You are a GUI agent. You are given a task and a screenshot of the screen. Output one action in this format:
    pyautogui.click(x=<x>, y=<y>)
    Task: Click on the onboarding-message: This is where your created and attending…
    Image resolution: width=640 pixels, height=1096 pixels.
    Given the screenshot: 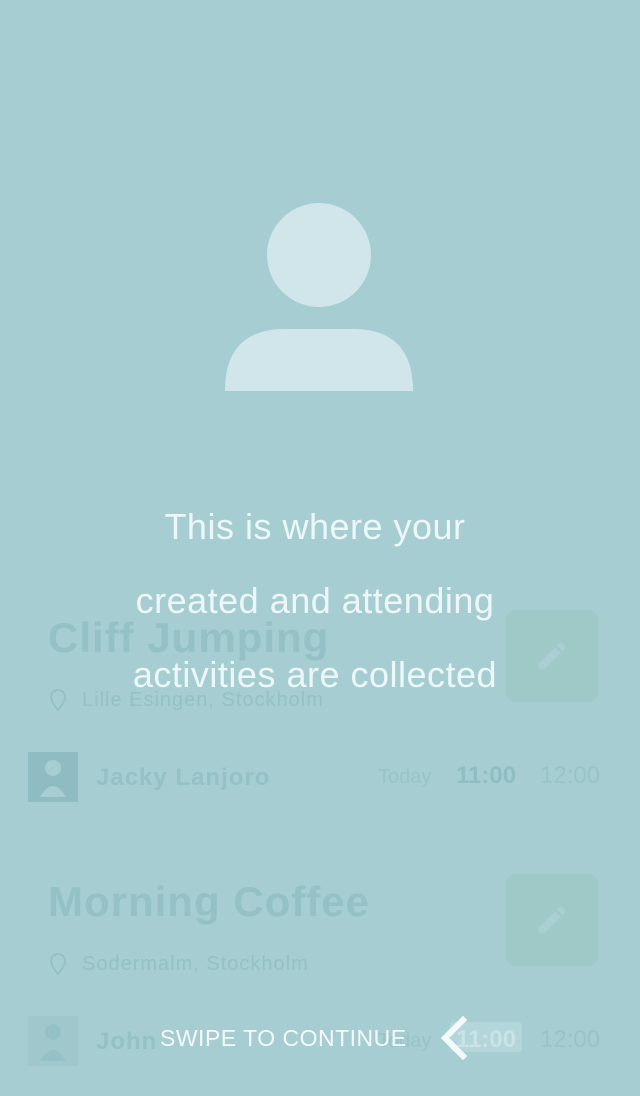 What is the action you would take?
    pyautogui.click(x=315, y=601)
    